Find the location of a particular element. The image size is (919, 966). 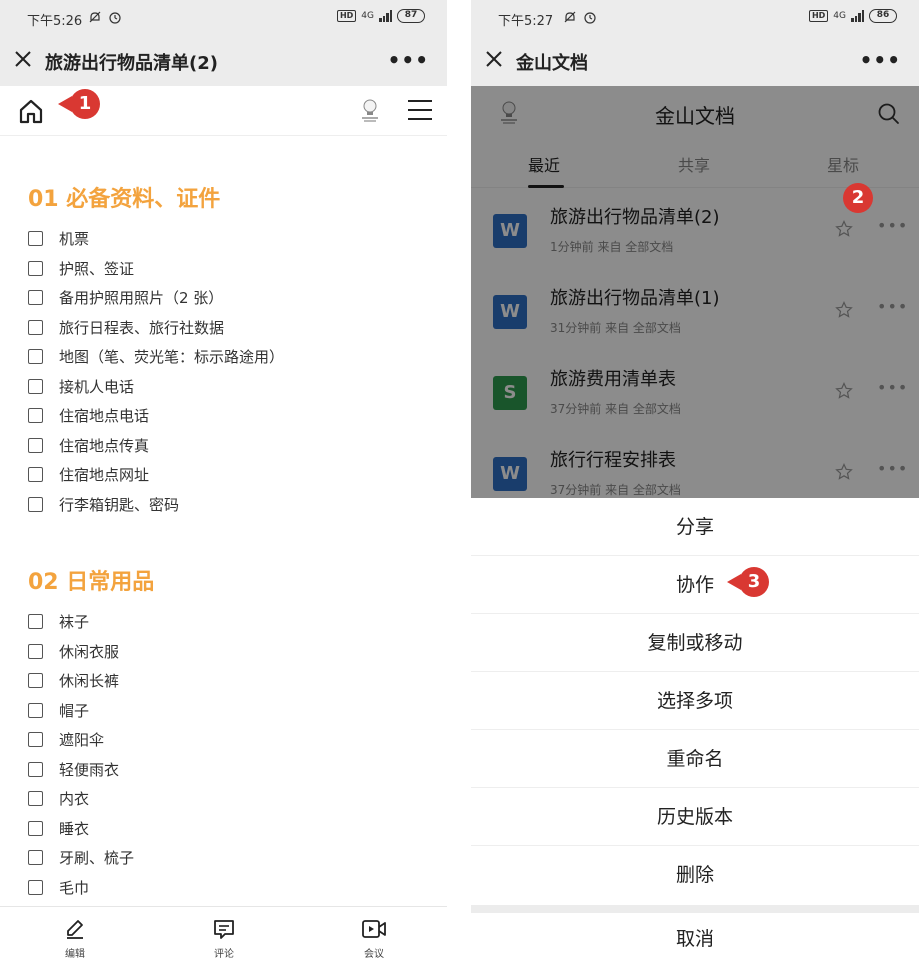

checklist-item: 备用护照用照片（2 张） is located at coordinates (156, 298).